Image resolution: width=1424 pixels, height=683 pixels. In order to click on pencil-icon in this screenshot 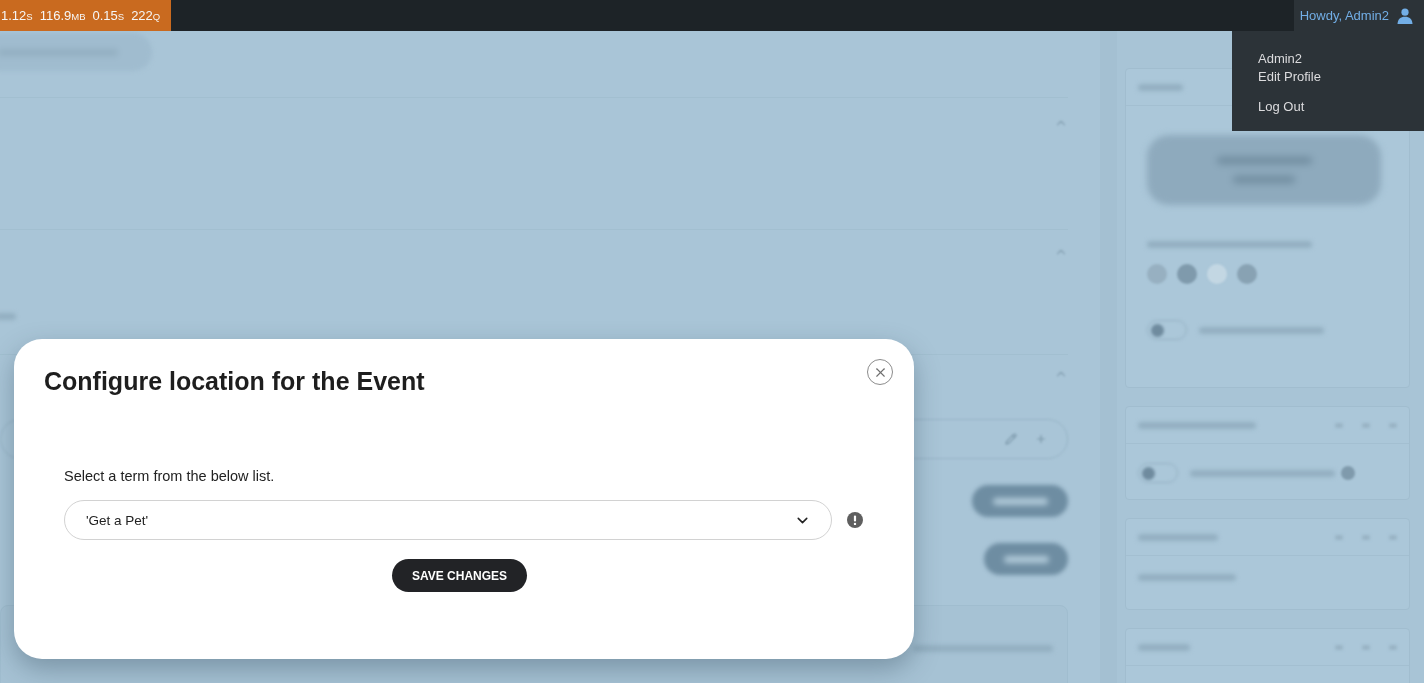, I will do `click(1011, 439)`.